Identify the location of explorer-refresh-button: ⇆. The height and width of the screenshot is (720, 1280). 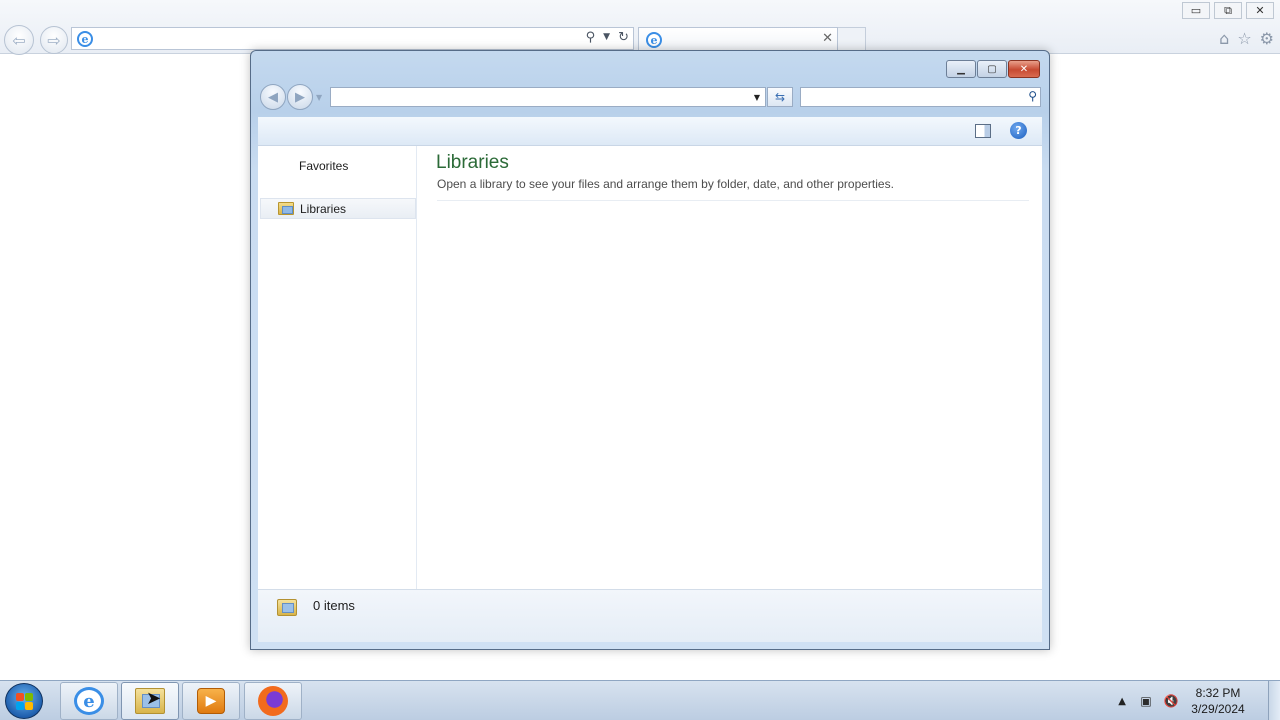
(780, 97).